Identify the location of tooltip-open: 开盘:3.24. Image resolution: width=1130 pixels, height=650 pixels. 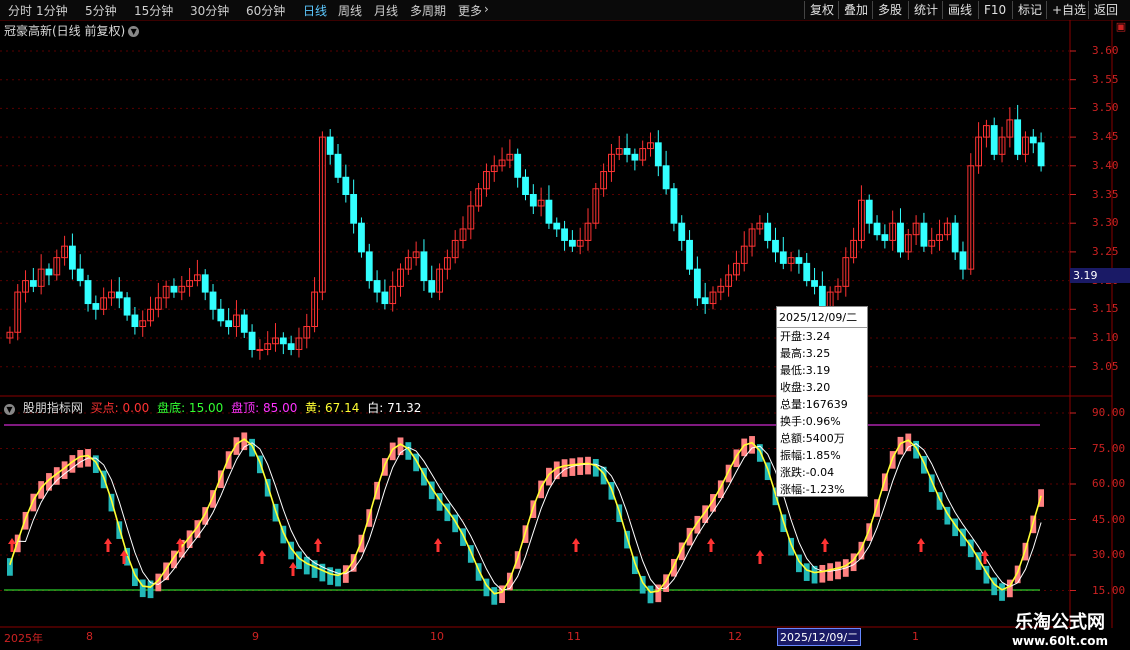
(805, 336).